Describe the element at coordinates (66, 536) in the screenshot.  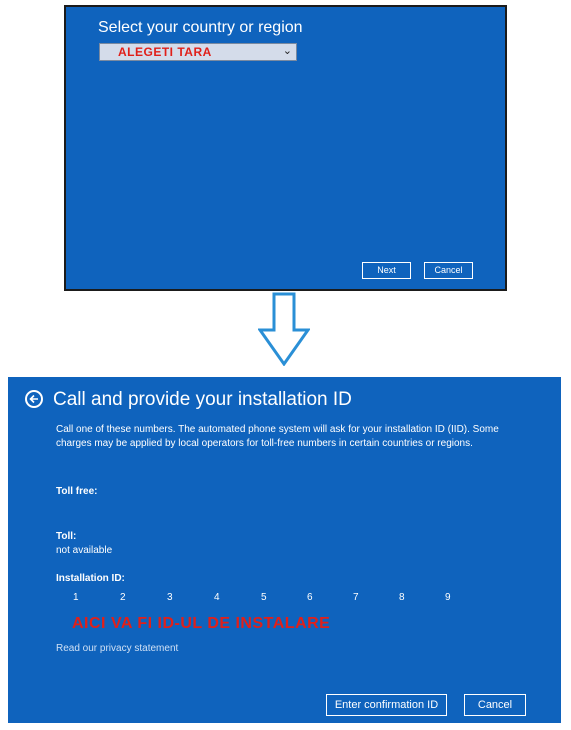
I see `toll-label: Toll:` at that location.